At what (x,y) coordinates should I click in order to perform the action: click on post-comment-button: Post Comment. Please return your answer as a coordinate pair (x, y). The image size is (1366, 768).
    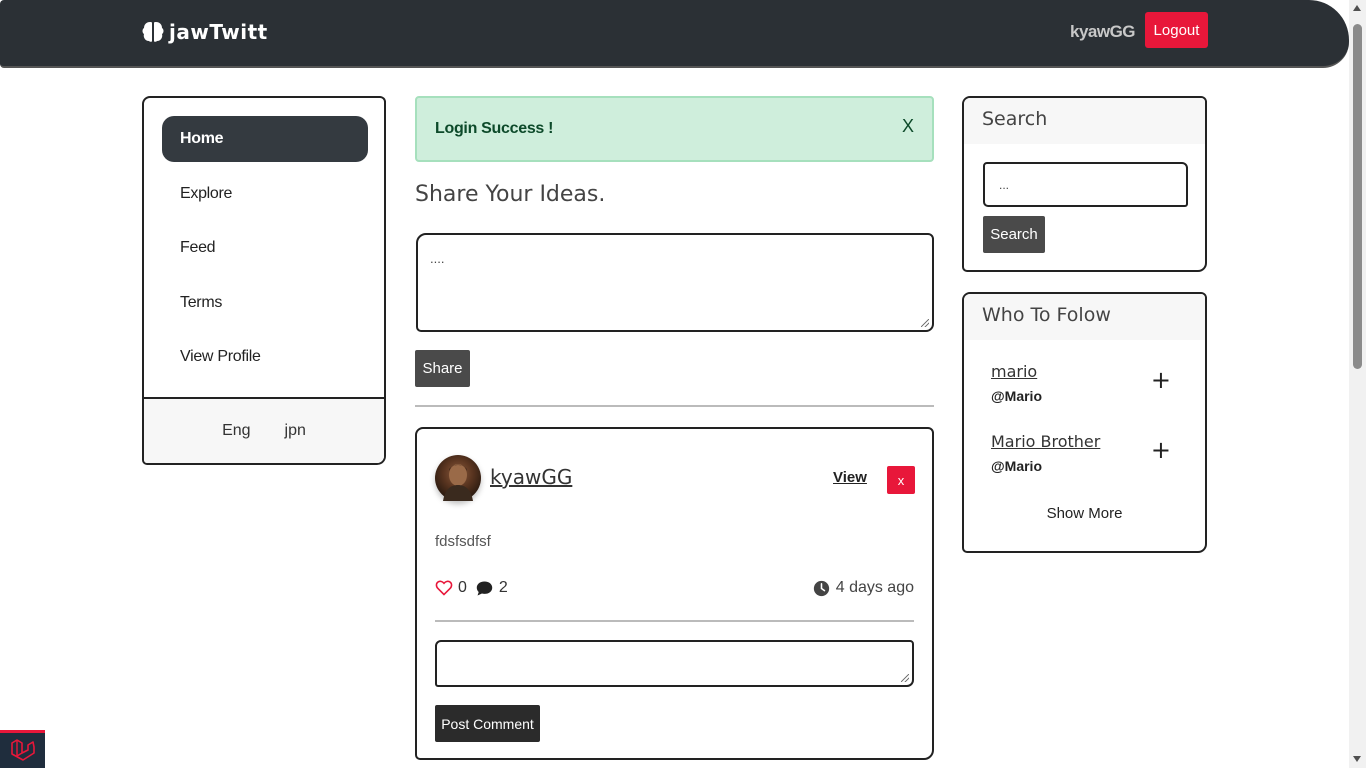
    Looking at the image, I should click on (487, 723).